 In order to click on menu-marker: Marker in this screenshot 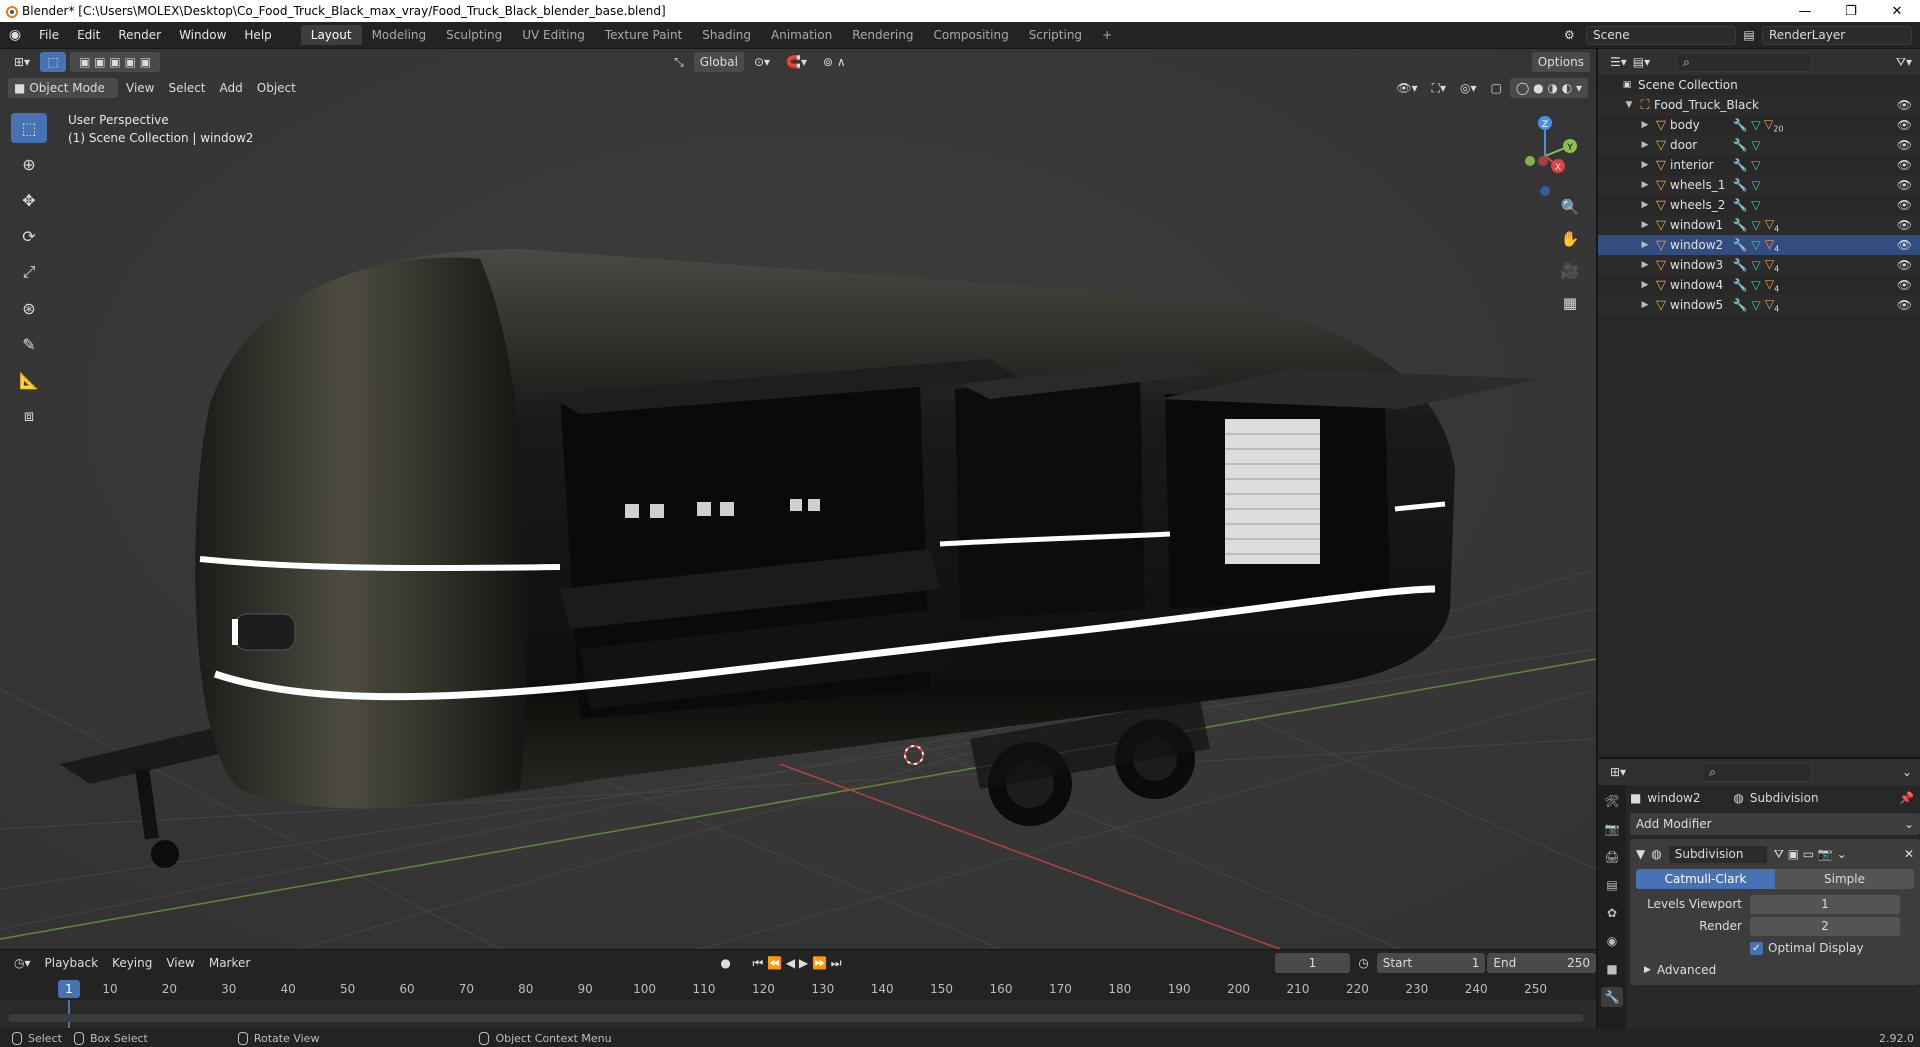, I will do `click(229, 963)`.